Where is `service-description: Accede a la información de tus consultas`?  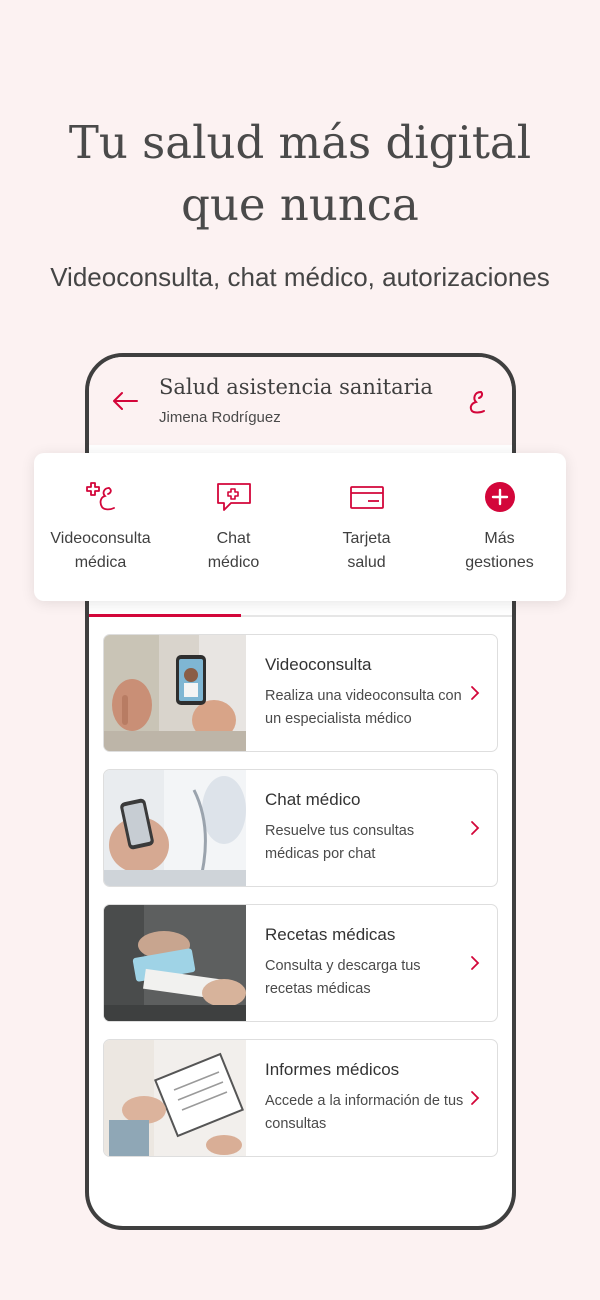 service-description: Accede a la información de tus consultas is located at coordinates (364, 1112).